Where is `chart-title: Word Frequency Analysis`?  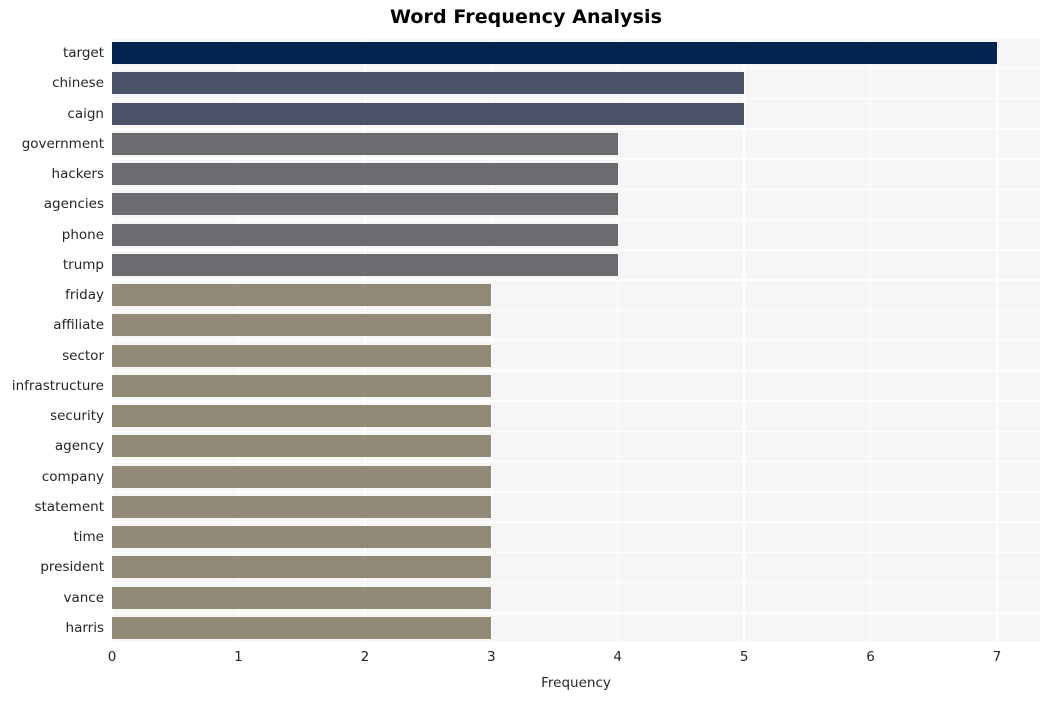
chart-title: Word Frequency Analysis is located at coordinates (526, 17).